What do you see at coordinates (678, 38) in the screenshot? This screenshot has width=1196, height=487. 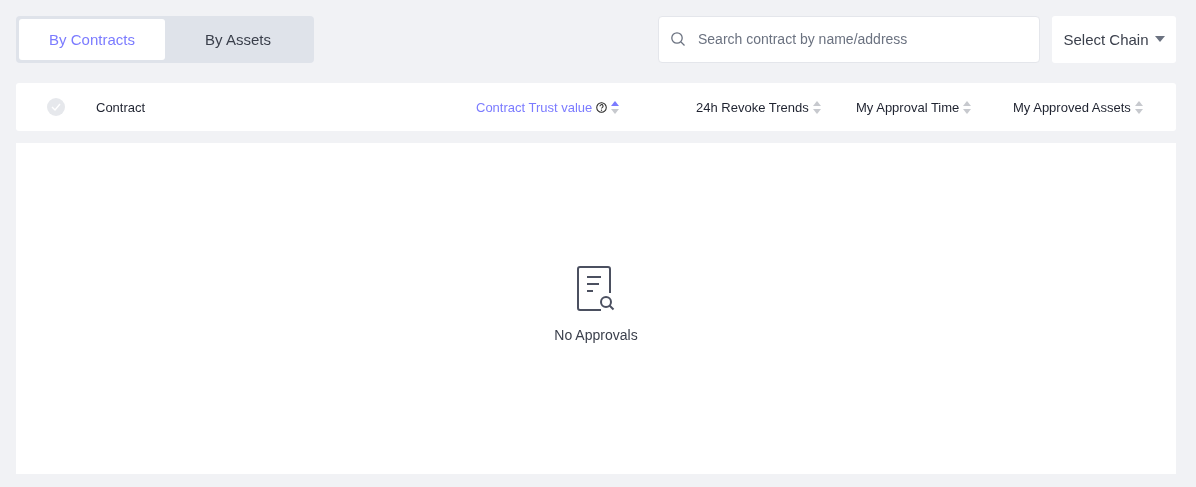 I see `search-icon` at bounding box center [678, 38].